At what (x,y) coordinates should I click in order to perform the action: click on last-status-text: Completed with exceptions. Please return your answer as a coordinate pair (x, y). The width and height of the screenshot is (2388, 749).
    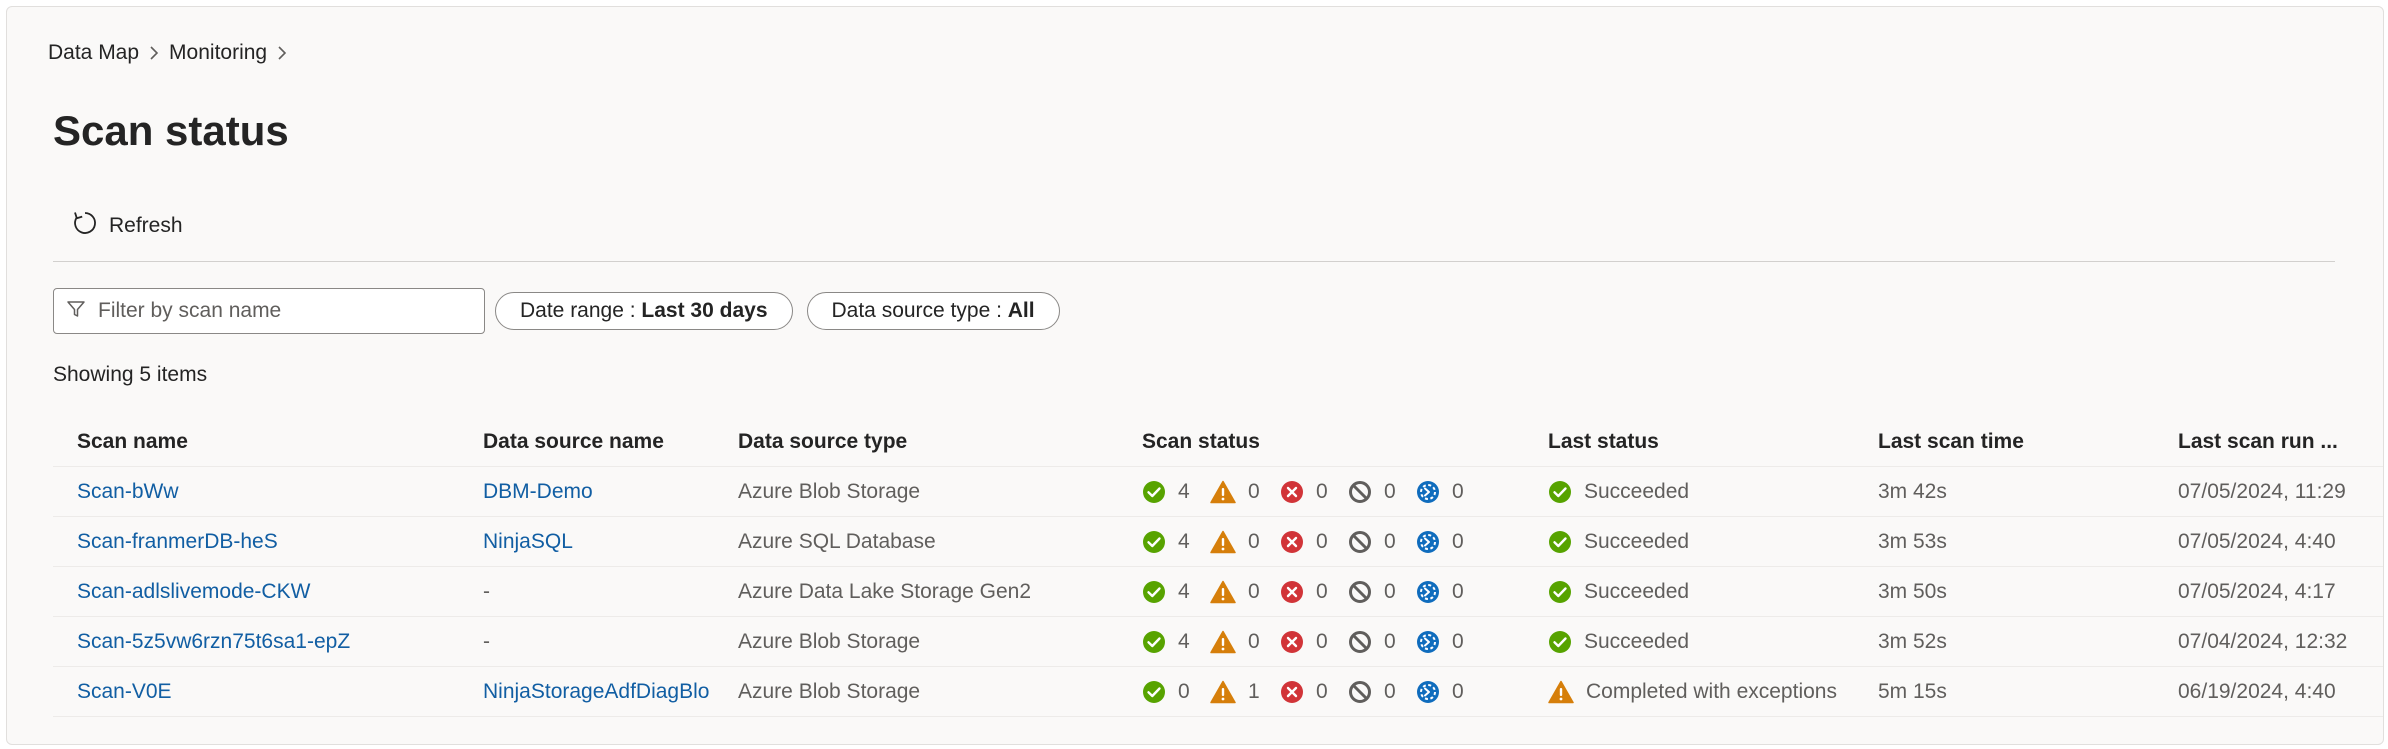
    Looking at the image, I should click on (1711, 691).